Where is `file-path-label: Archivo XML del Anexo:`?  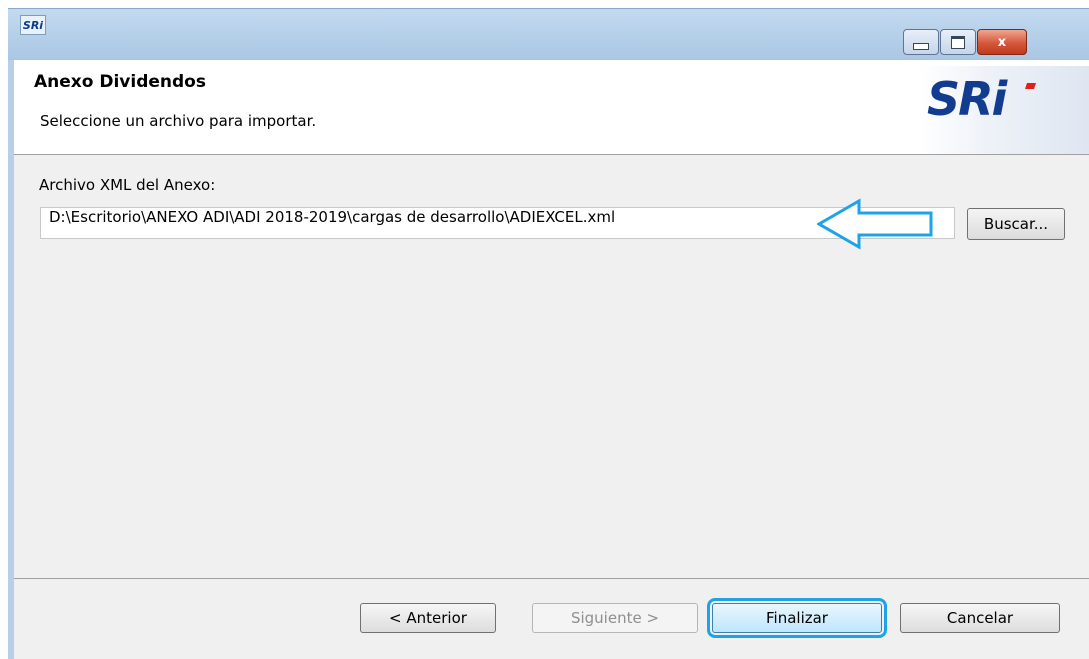
file-path-label: Archivo XML del Anexo: is located at coordinates (127, 185).